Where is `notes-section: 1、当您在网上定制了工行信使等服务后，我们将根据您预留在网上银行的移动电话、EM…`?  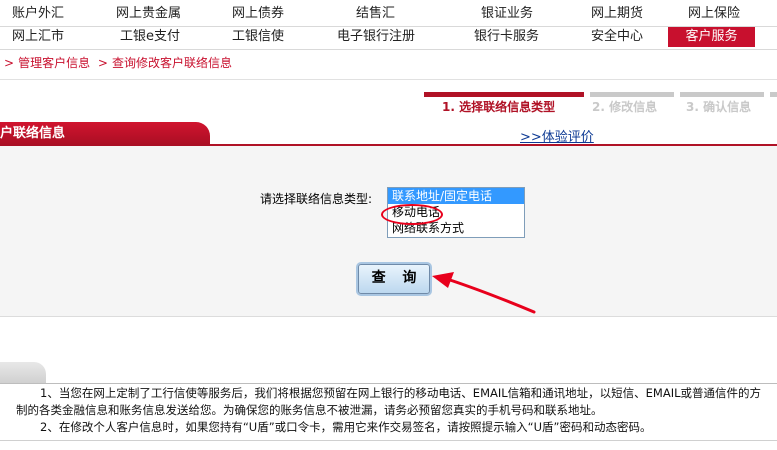
notes-section: 1、当您在网上定制了工行信使等服务后，我们将根据您预留在网上银行的移动电话、EM… is located at coordinates (396, 410).